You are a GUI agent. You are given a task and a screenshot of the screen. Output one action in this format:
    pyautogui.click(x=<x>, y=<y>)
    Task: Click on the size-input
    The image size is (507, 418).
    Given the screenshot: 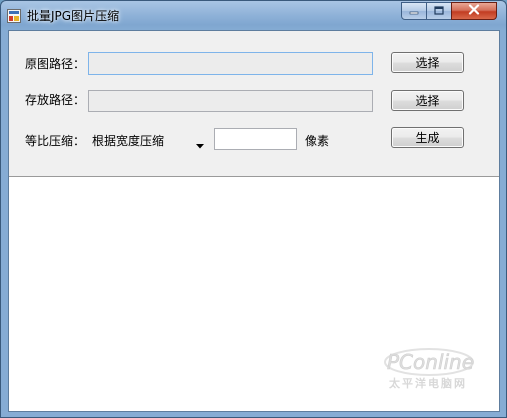 What is the action you would take?
    pyautogui.click(x=255, y=139)
    